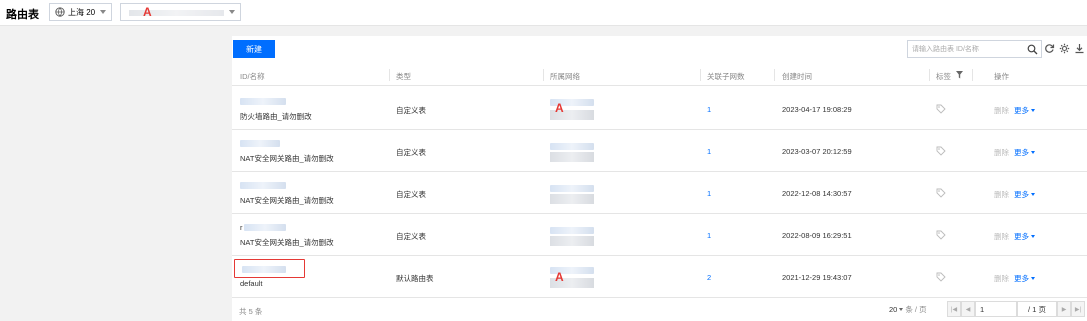  Describe the element at coordinates (817, 193) in the screenshot. I see `created-time: 2022-12-08 14:30:57` at that location.